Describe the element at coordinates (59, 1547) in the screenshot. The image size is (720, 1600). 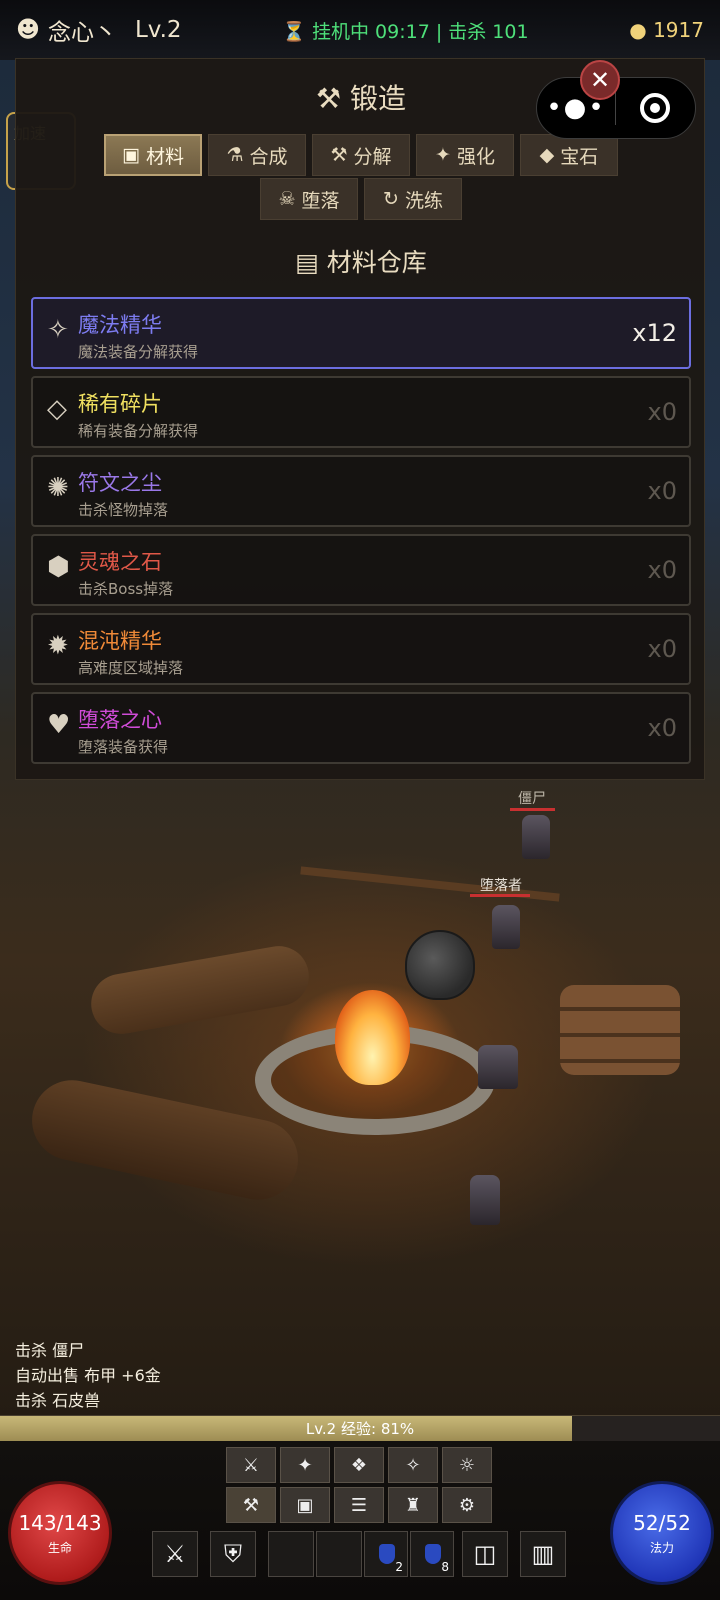
I see `hp-label: 生命` at that location.